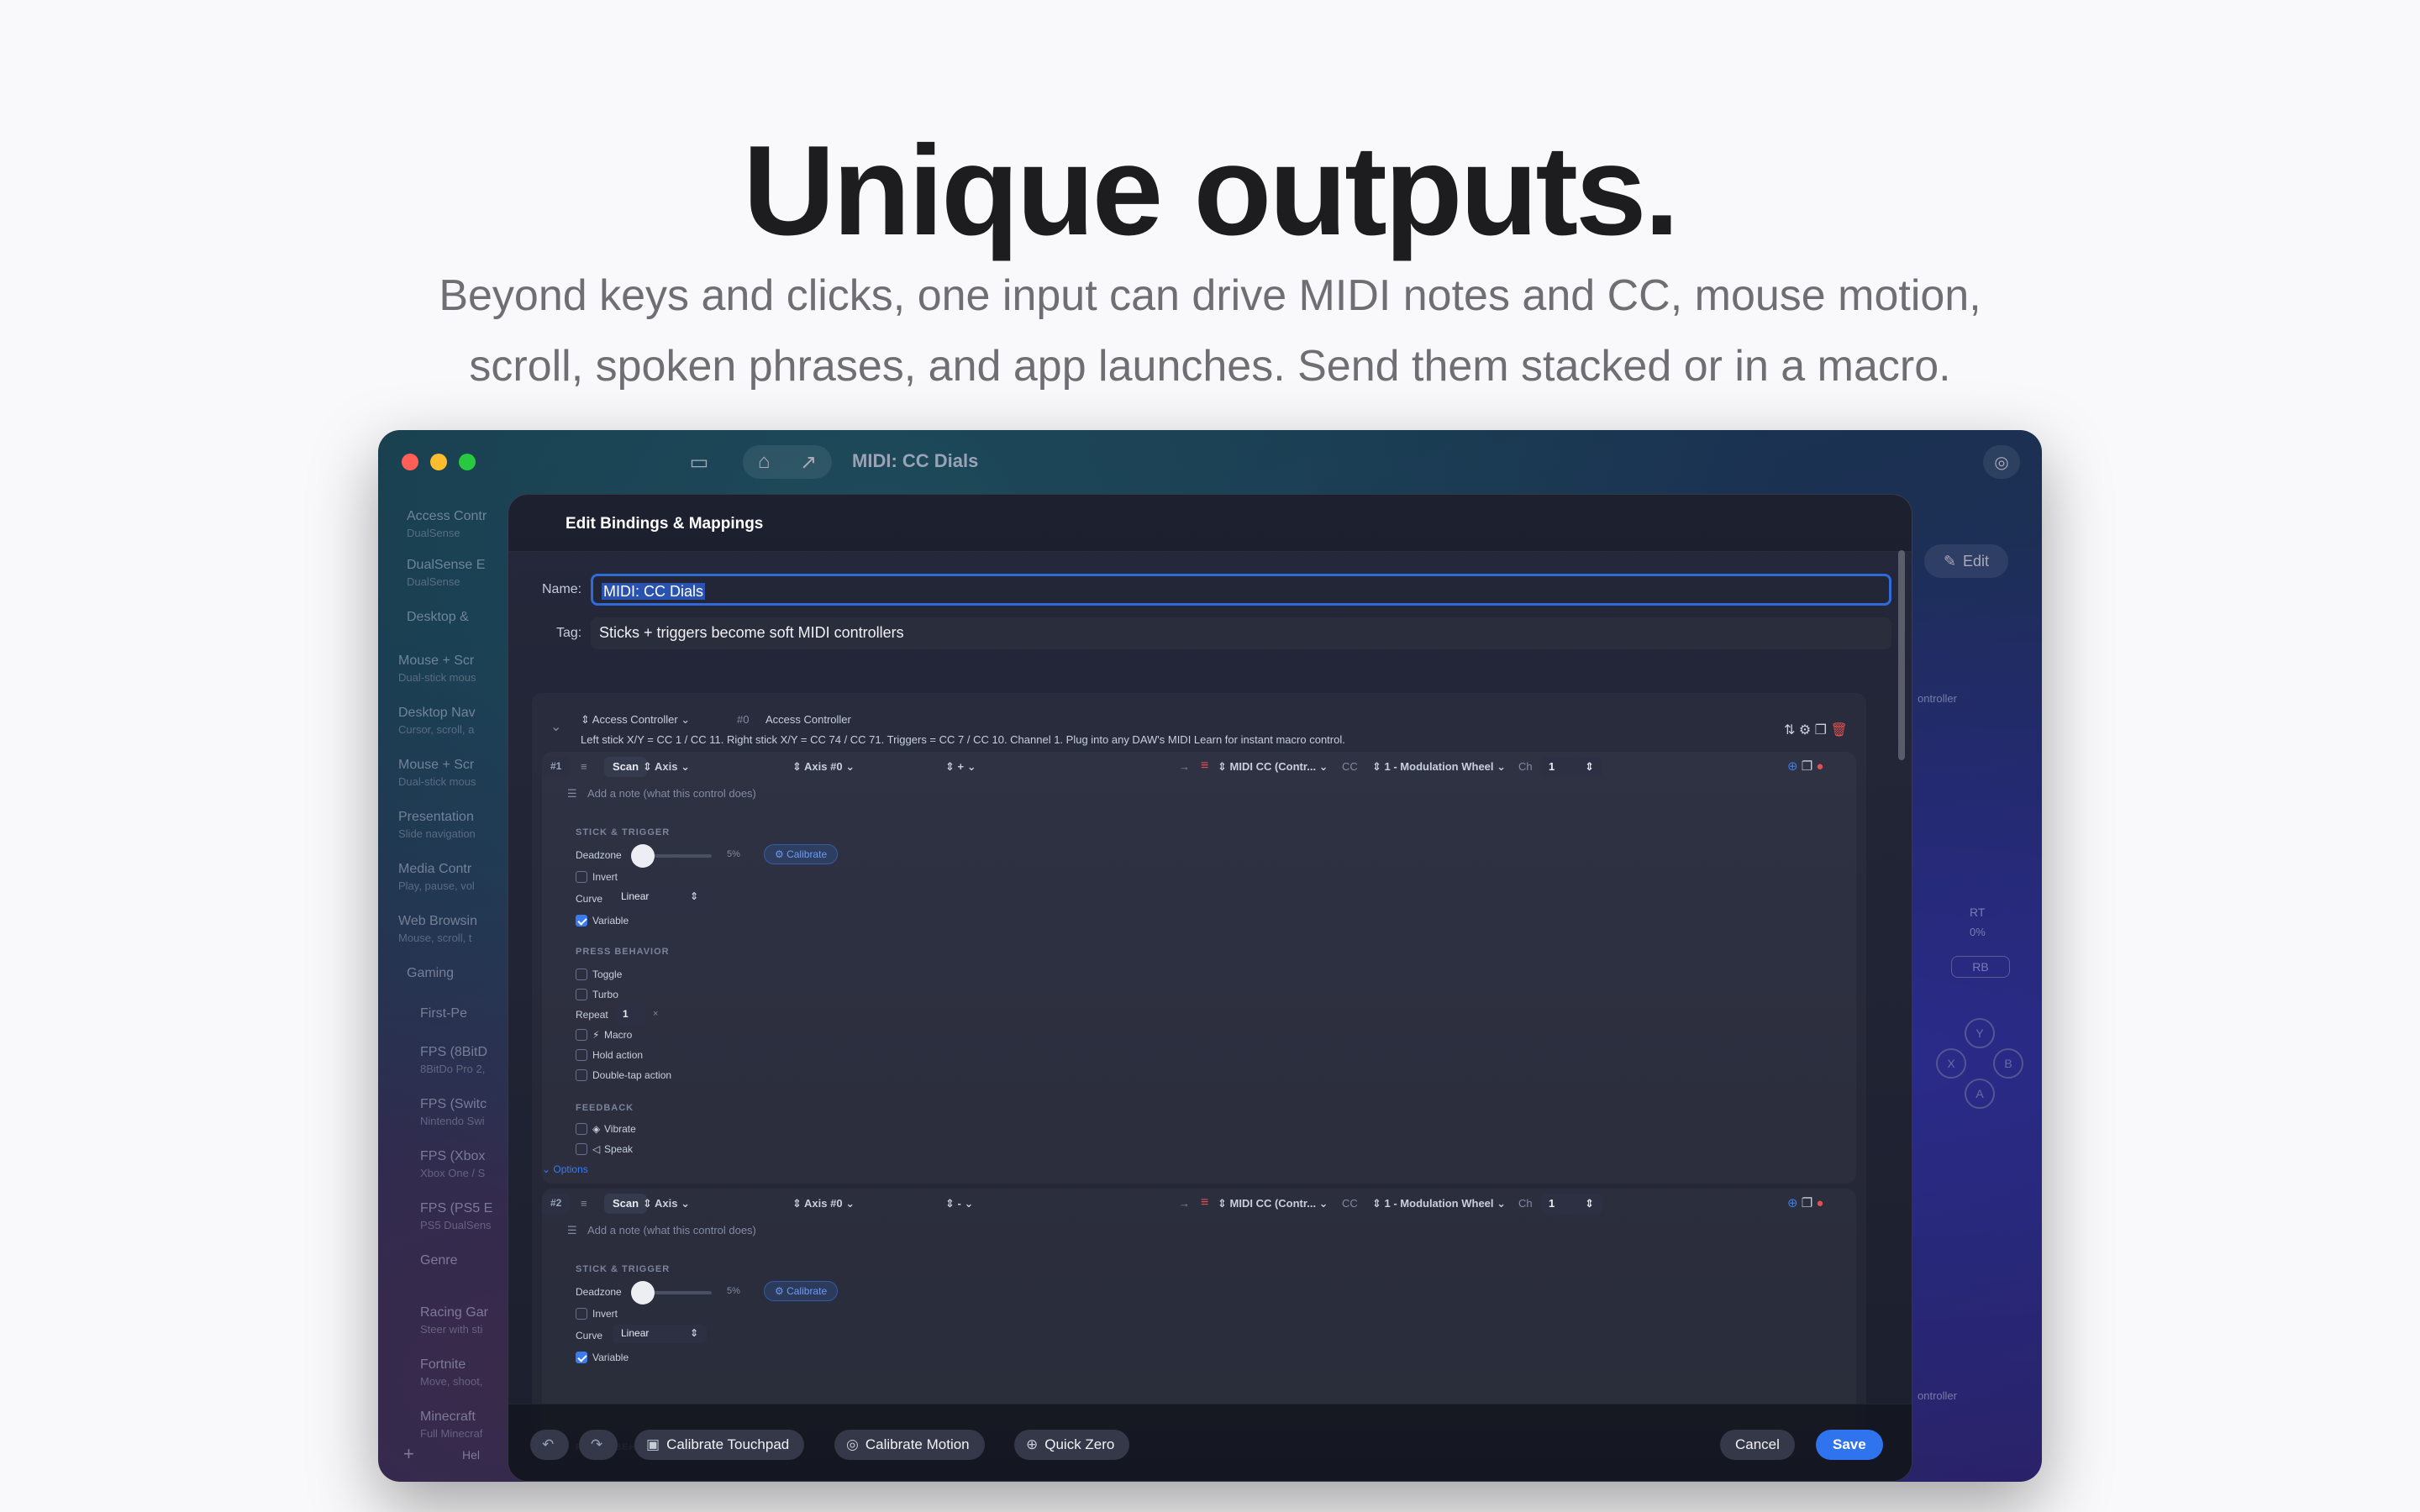 The image size is (2420, 1512). Describe the element at coordinates (1839, 730) in the screenshot. I see `trash-icon: 🗑` at that location.